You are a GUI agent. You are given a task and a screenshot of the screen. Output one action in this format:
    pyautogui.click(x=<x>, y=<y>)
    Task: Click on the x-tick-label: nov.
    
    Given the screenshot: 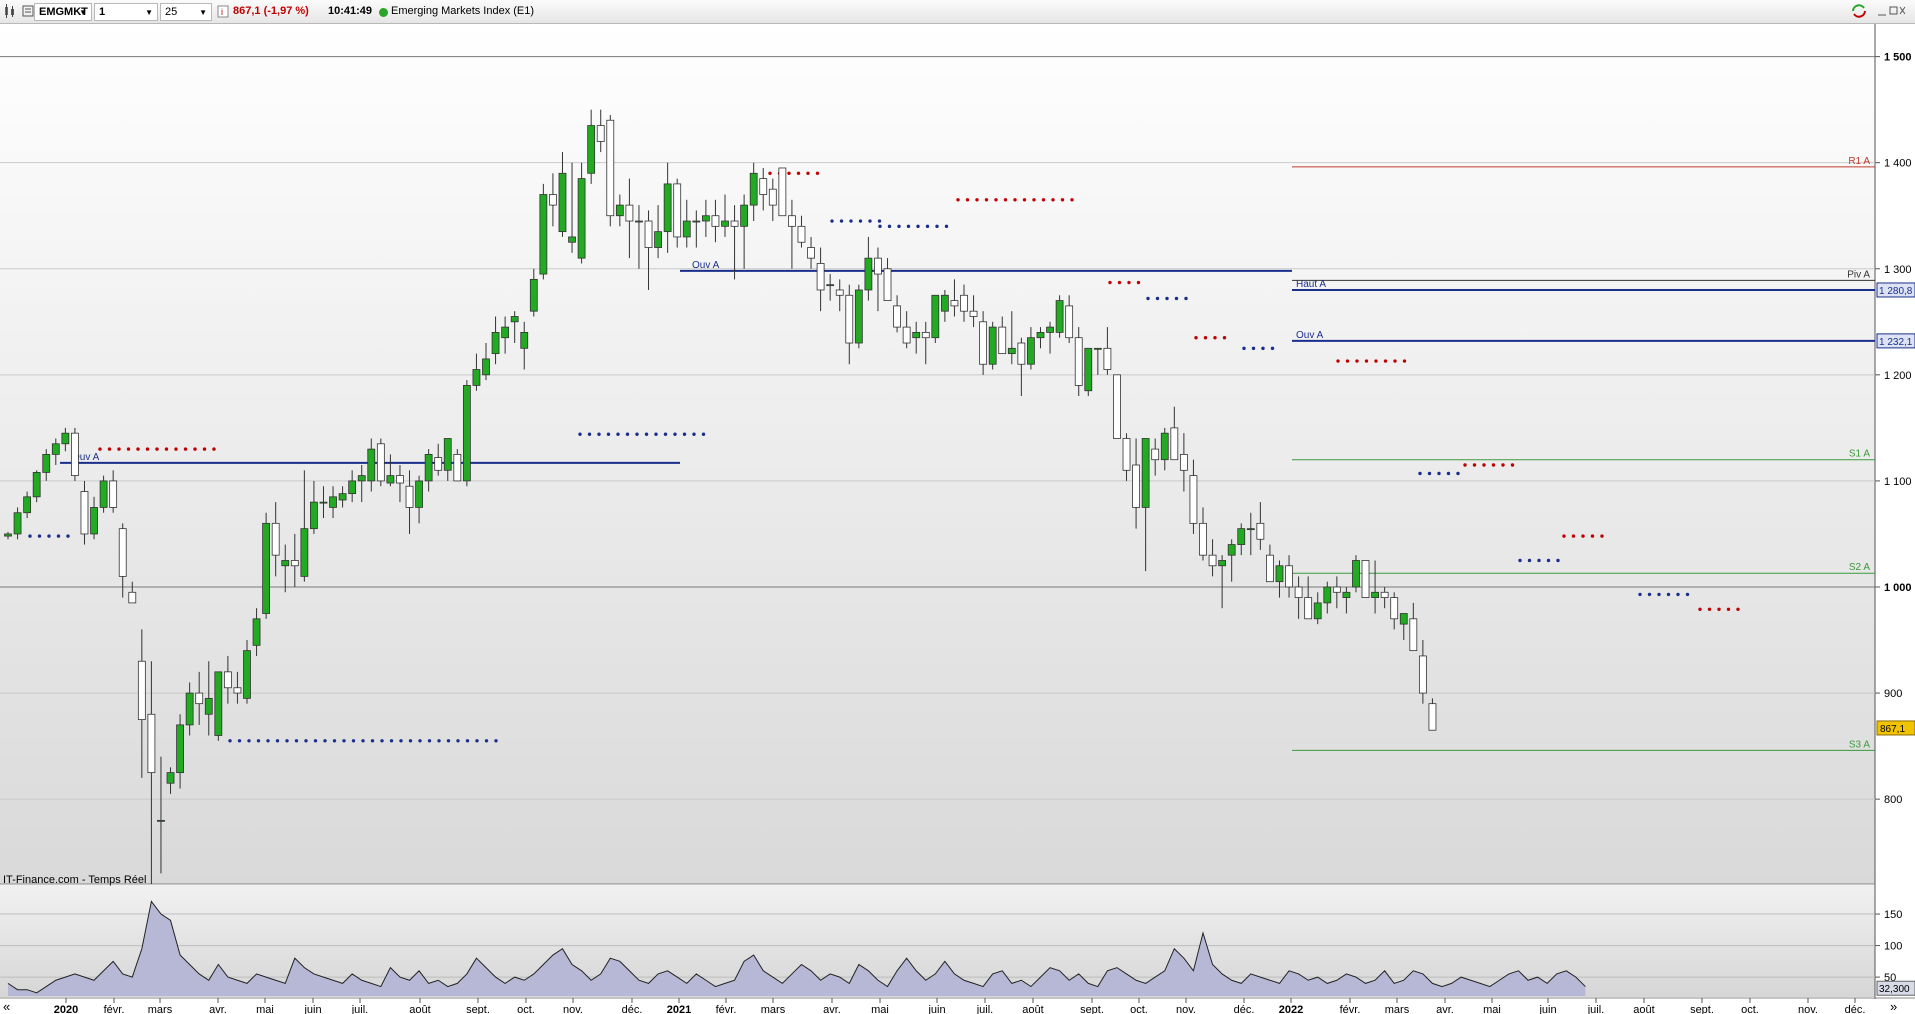 What is the action you would take?
    pyautogui.click(x=573, y=1009)
    